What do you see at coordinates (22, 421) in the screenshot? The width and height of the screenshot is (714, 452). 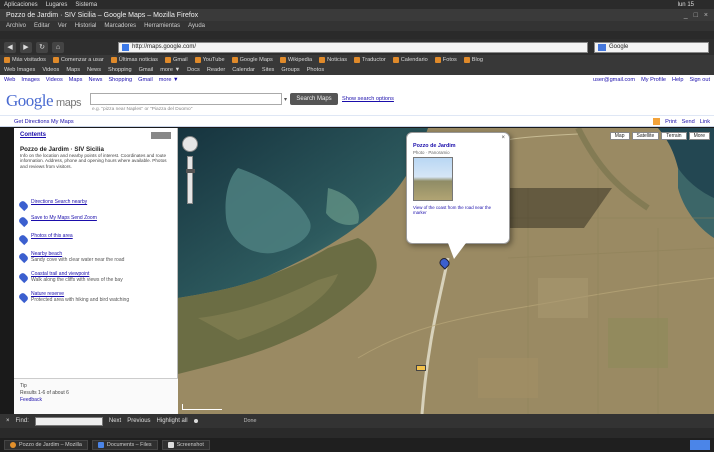 I see `find-label: Find:` at bounding box center [22, 421].